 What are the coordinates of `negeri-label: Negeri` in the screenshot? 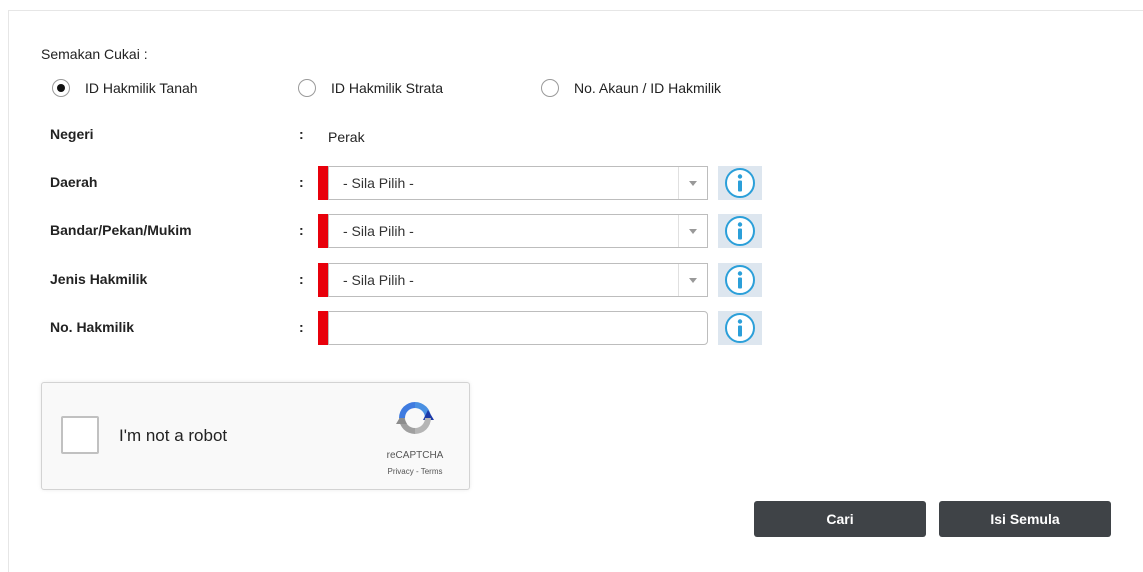 It's located at (72, 134).